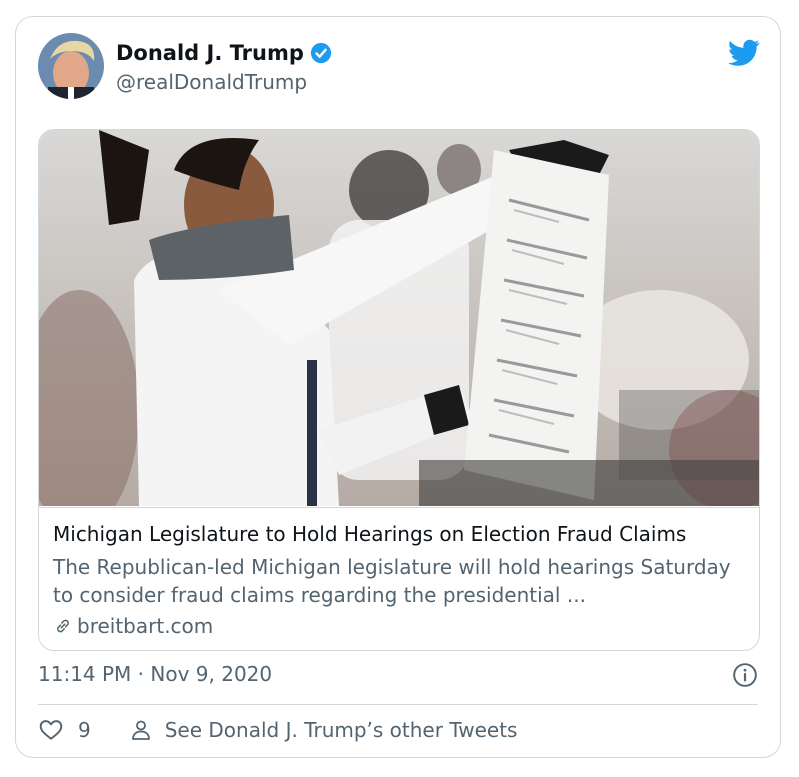 Image resolution: width=799 pixels, height=777 pixels. What do you see at coordinates (211, 82) in the screenshot?
I see `author-handle: @realDonaldTrump` at bounding box center [211, 82].